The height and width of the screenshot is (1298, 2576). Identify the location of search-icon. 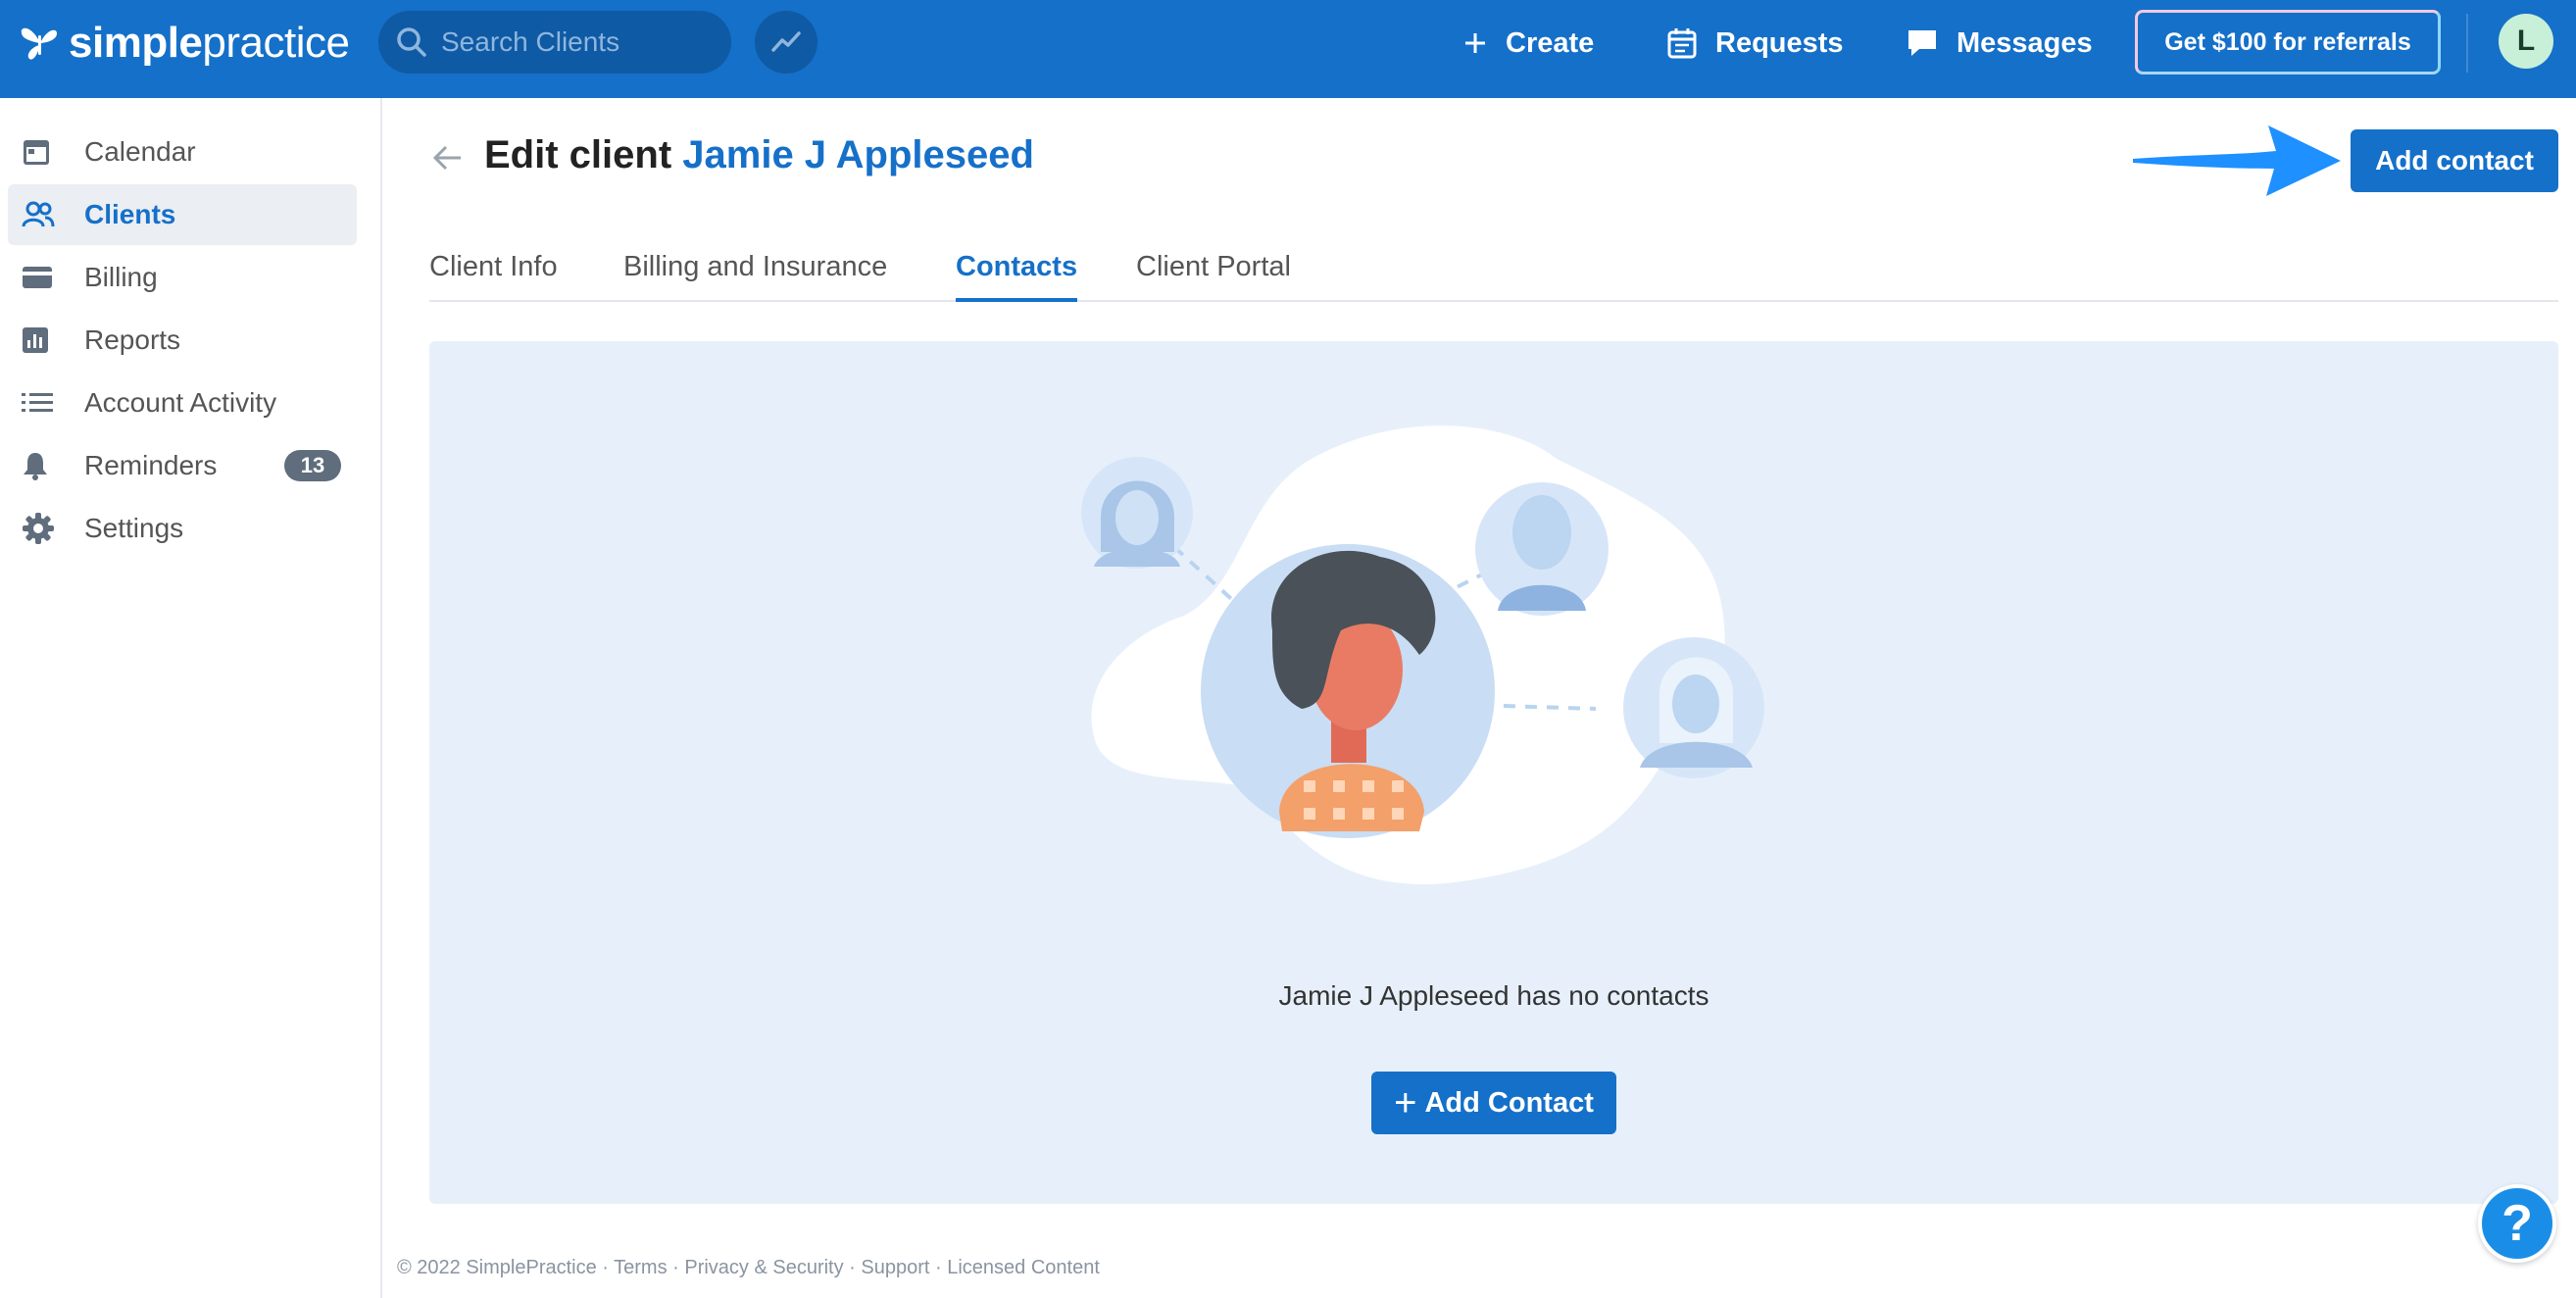
(411, 42).